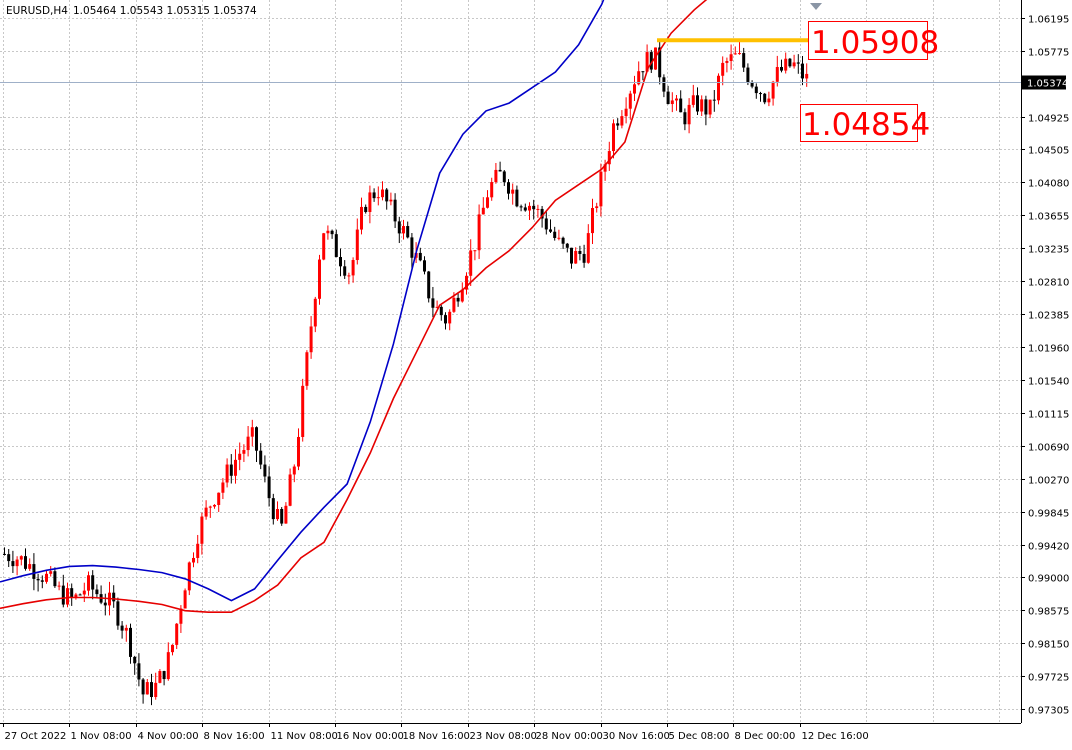 The image size is (1072, 750). I want to click on chart-shift-icon, so click(816, 6).